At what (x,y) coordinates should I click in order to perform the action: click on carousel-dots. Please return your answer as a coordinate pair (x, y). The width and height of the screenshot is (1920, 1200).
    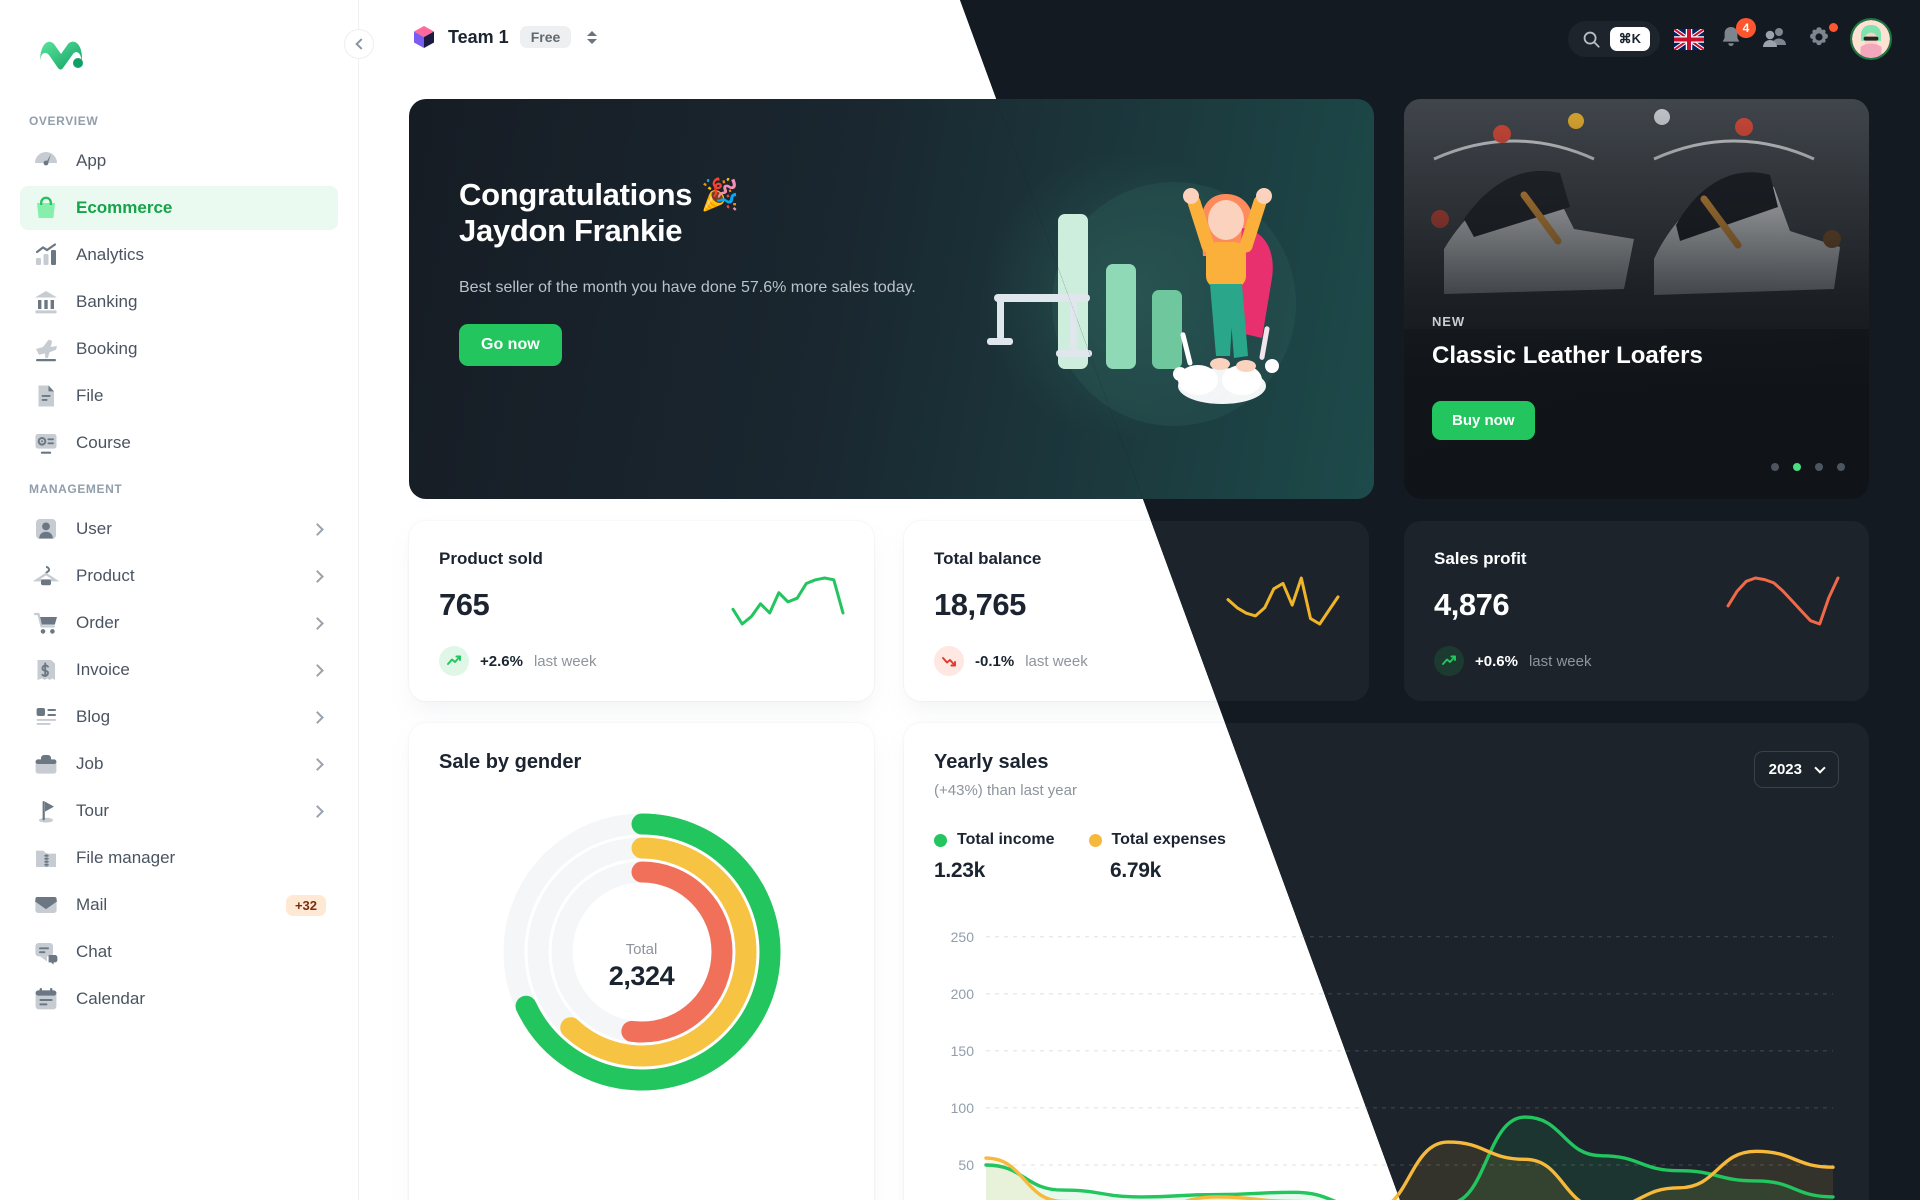
    Looking at the image, I should click on (1808, 467).